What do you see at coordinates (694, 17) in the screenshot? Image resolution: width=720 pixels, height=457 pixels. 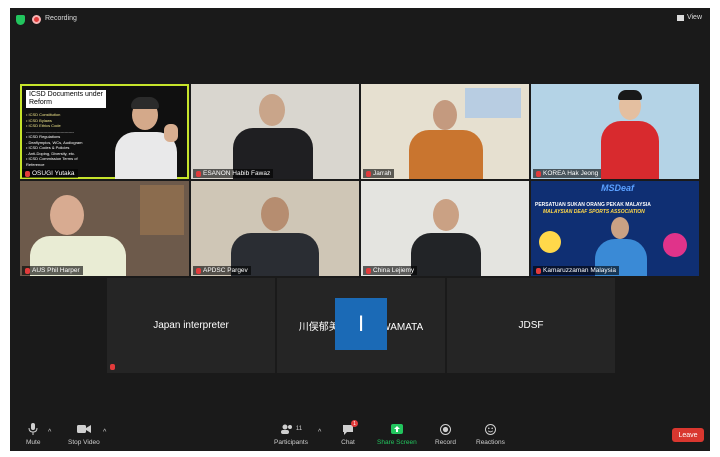 I see `view-label: View` at bounding box center [694, 17].